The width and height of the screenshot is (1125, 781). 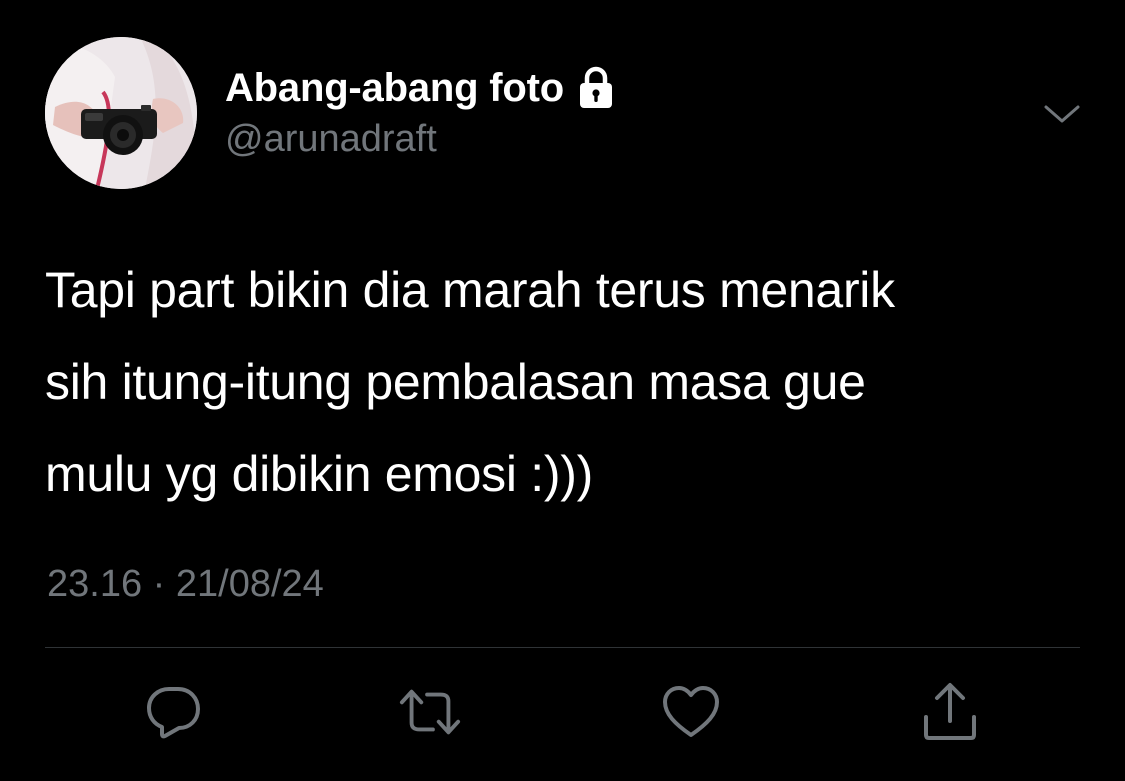 I want to click on retweet-icon, so click(x=430, y=712).